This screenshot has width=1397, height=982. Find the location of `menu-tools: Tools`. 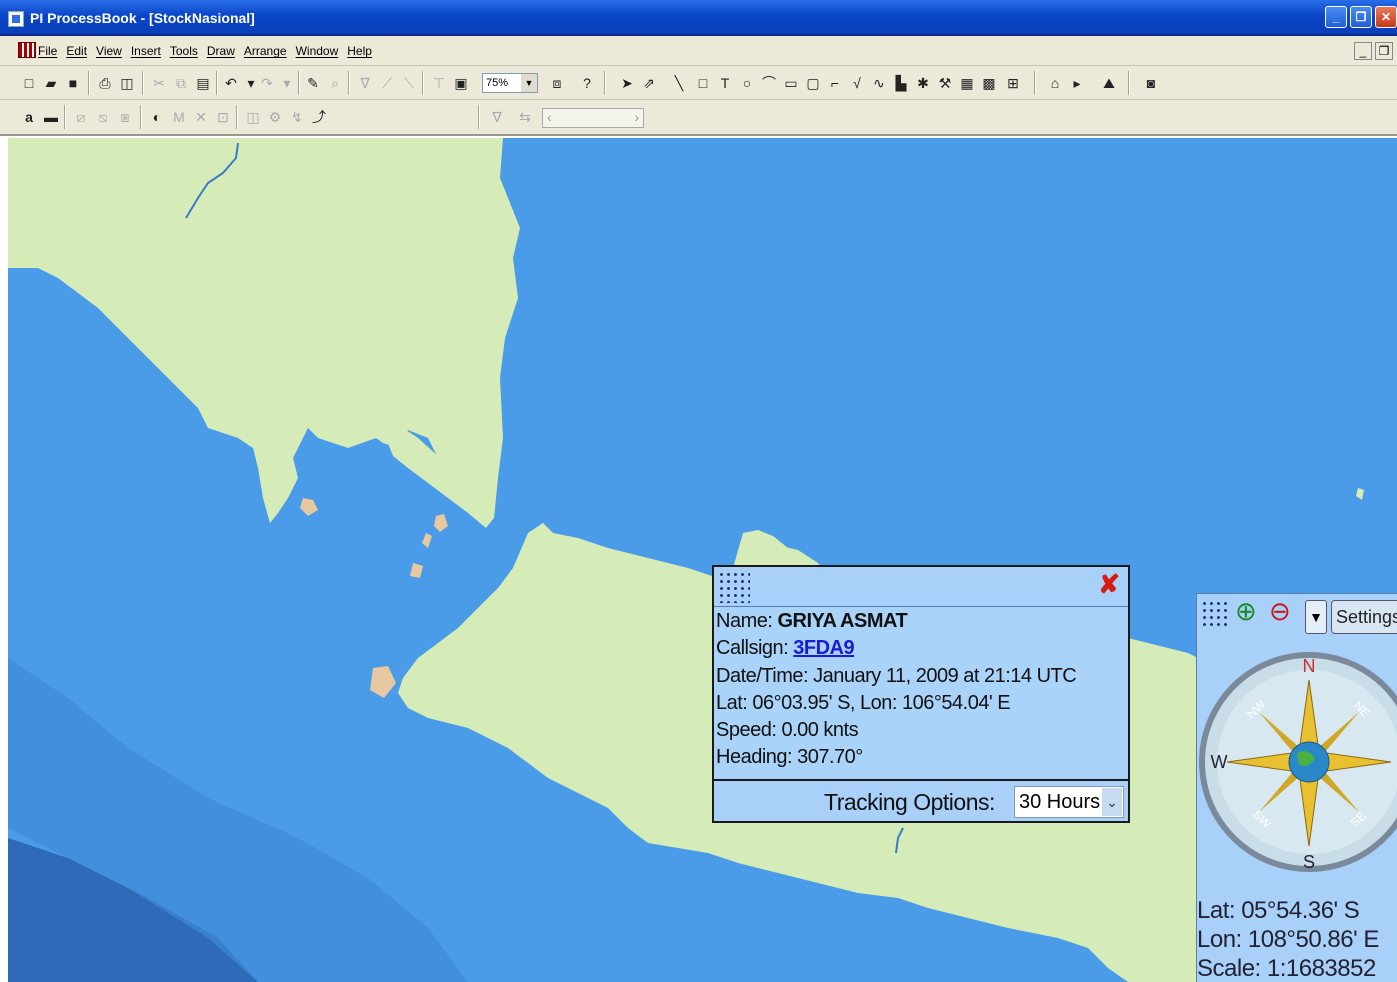

menu-tools: Tools is located at coordinates (184, 51).